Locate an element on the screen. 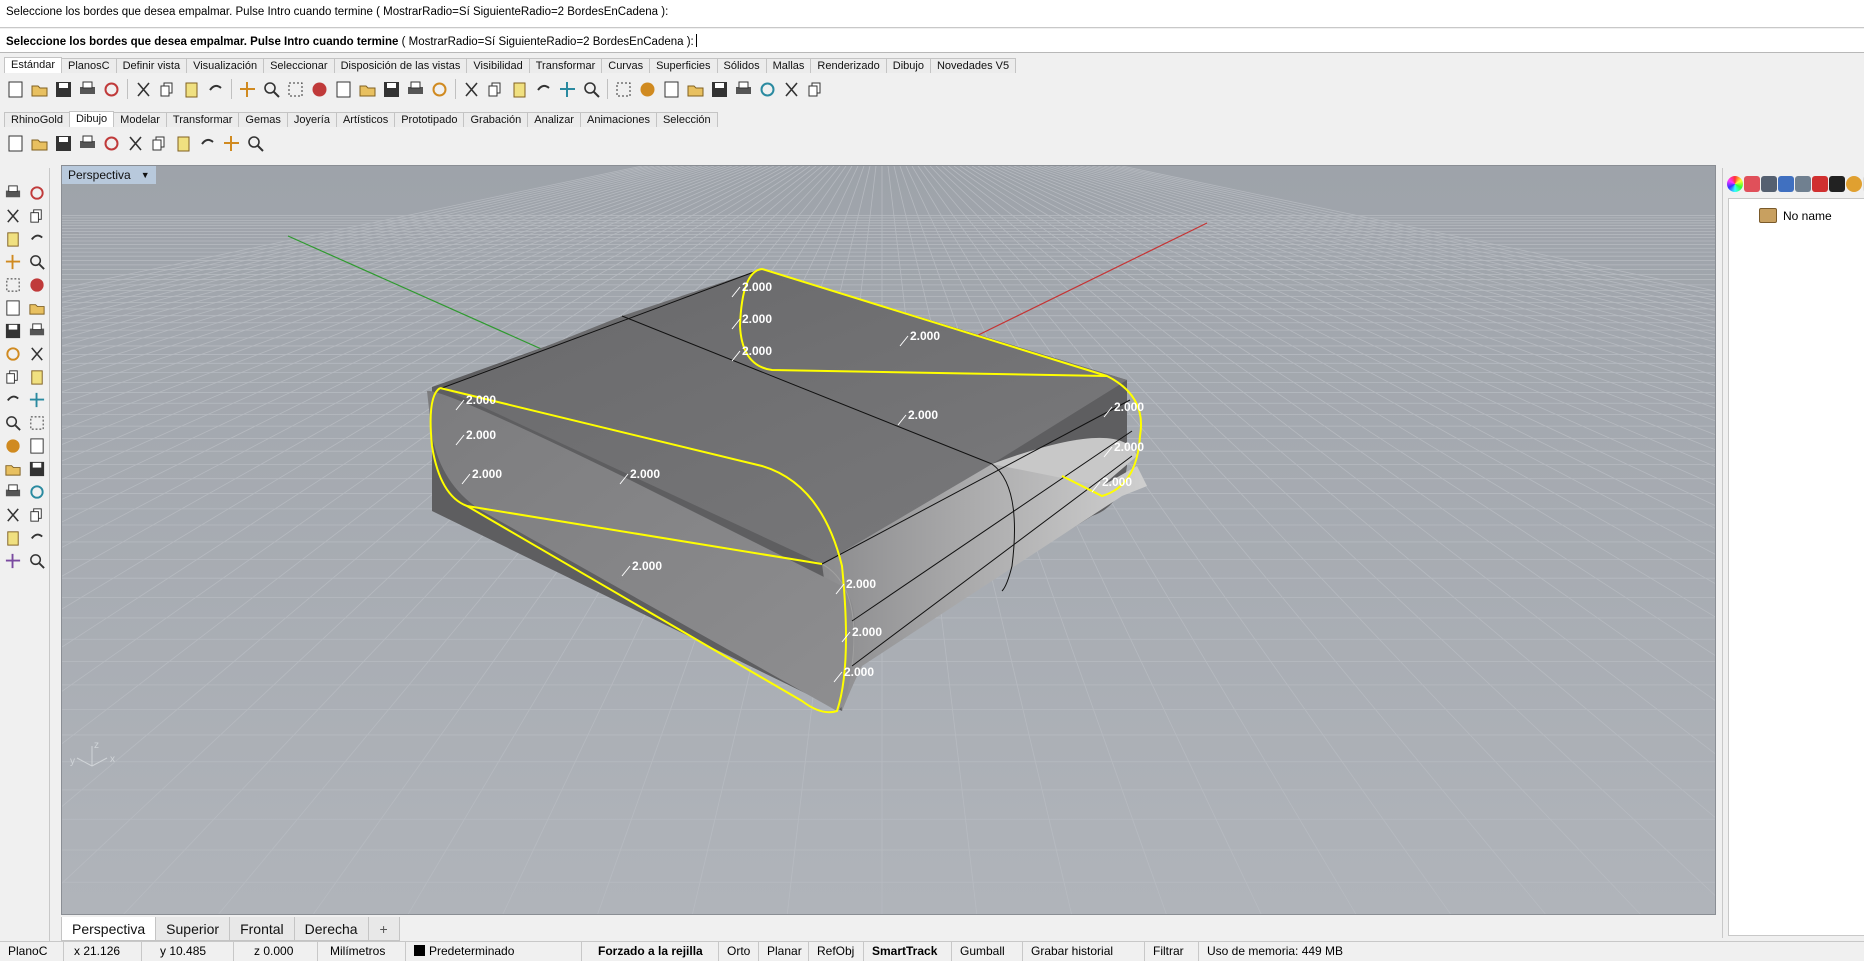  status-filter: Filtrar is located at coordinates (1172, 951).